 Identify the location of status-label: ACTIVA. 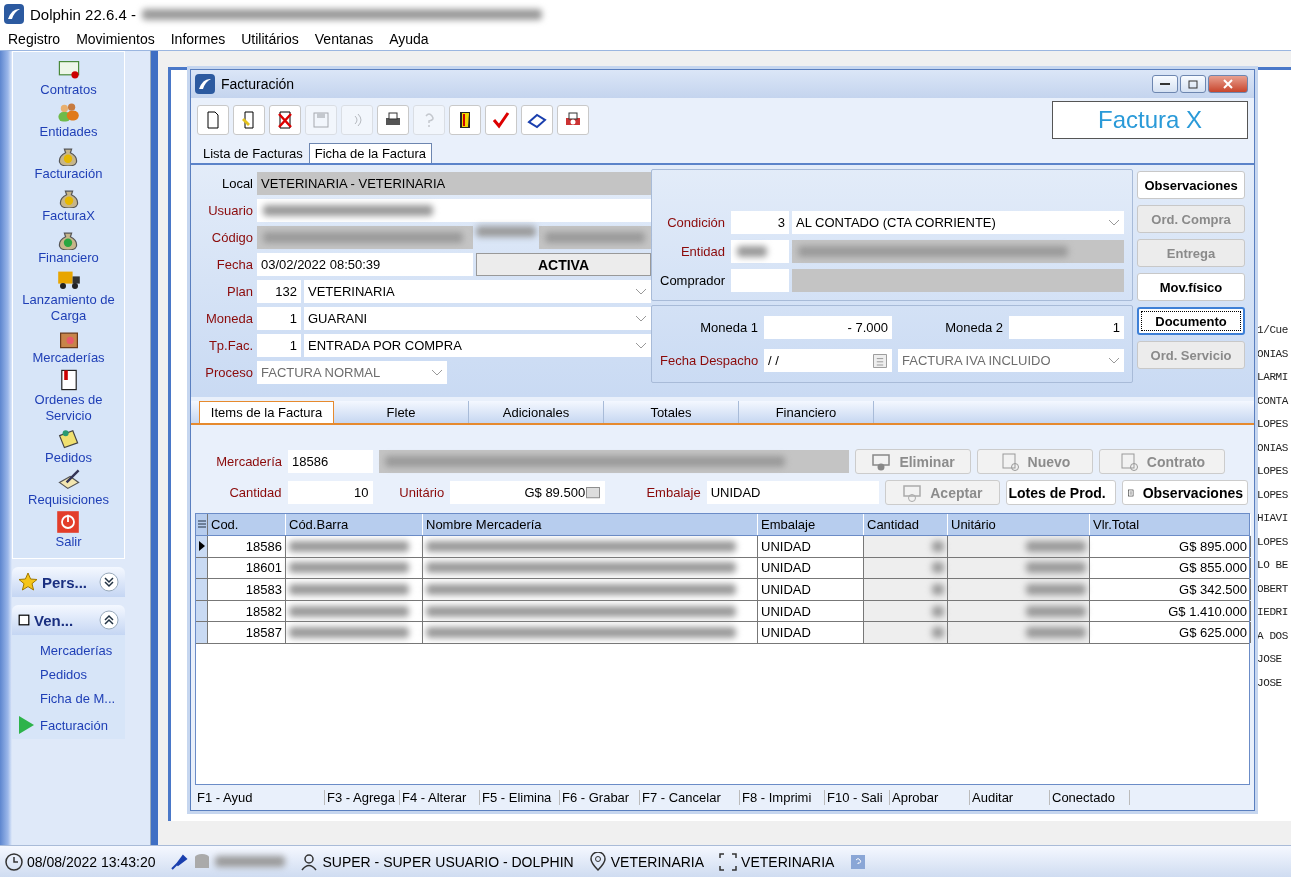
(563, 264).